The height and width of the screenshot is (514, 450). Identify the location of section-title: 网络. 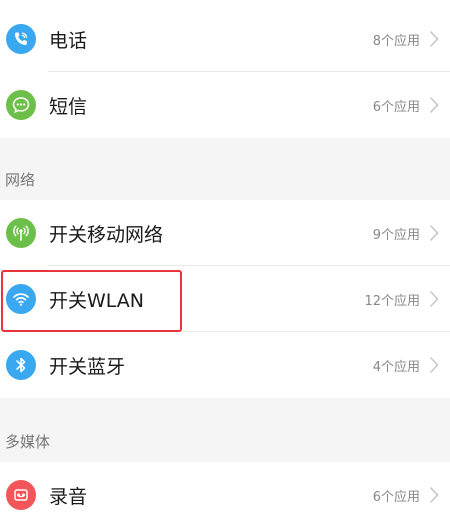
(20, 180).